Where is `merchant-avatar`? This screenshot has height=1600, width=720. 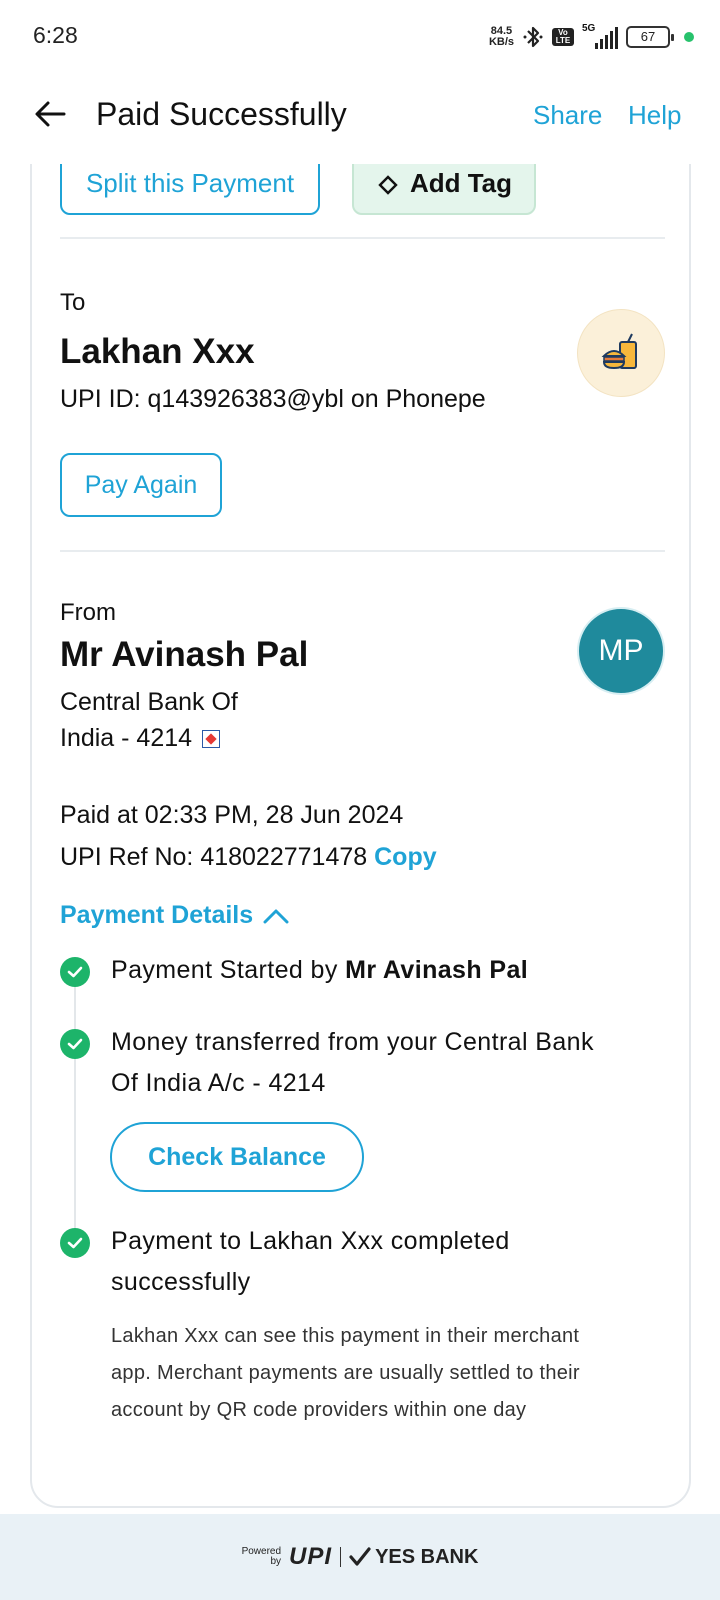 merchant-avatar is located at coordinates (621, 353).